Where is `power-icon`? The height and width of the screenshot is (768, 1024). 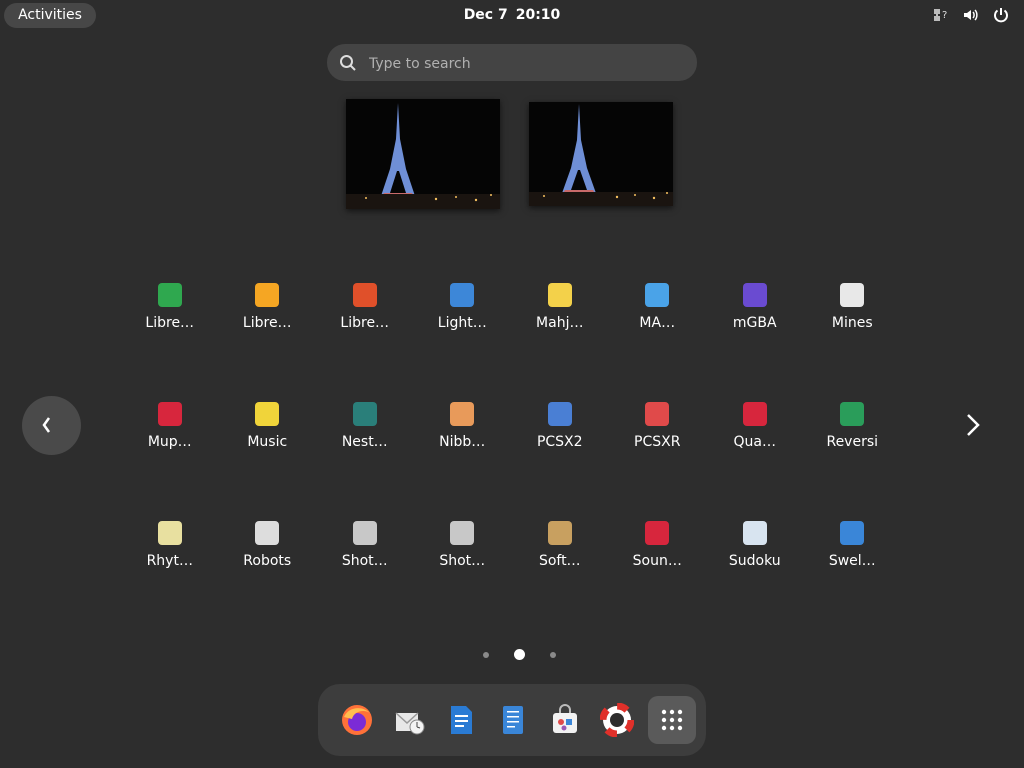
power-icon is located at coordinates (1001, 15).